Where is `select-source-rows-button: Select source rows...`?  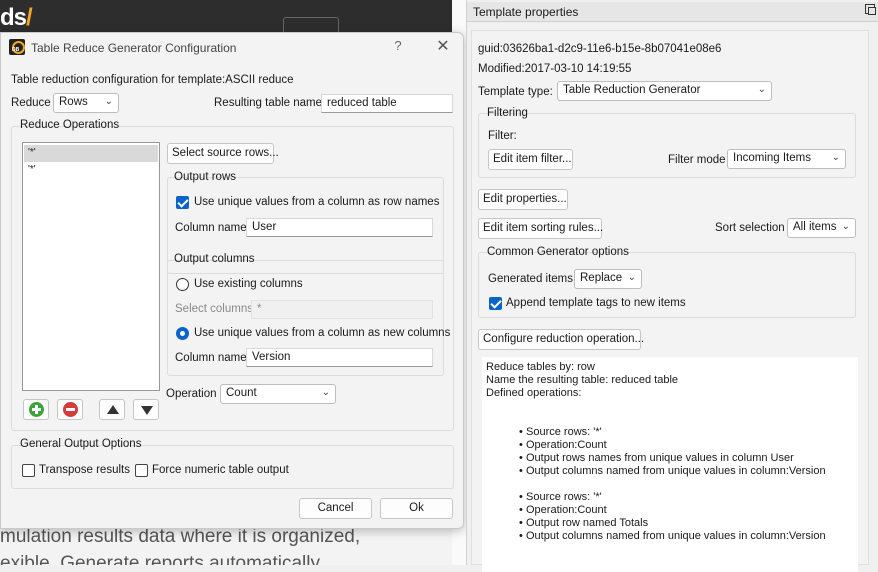
select-source-rows-button: Select source rows... is located at coordinates (223, 153).